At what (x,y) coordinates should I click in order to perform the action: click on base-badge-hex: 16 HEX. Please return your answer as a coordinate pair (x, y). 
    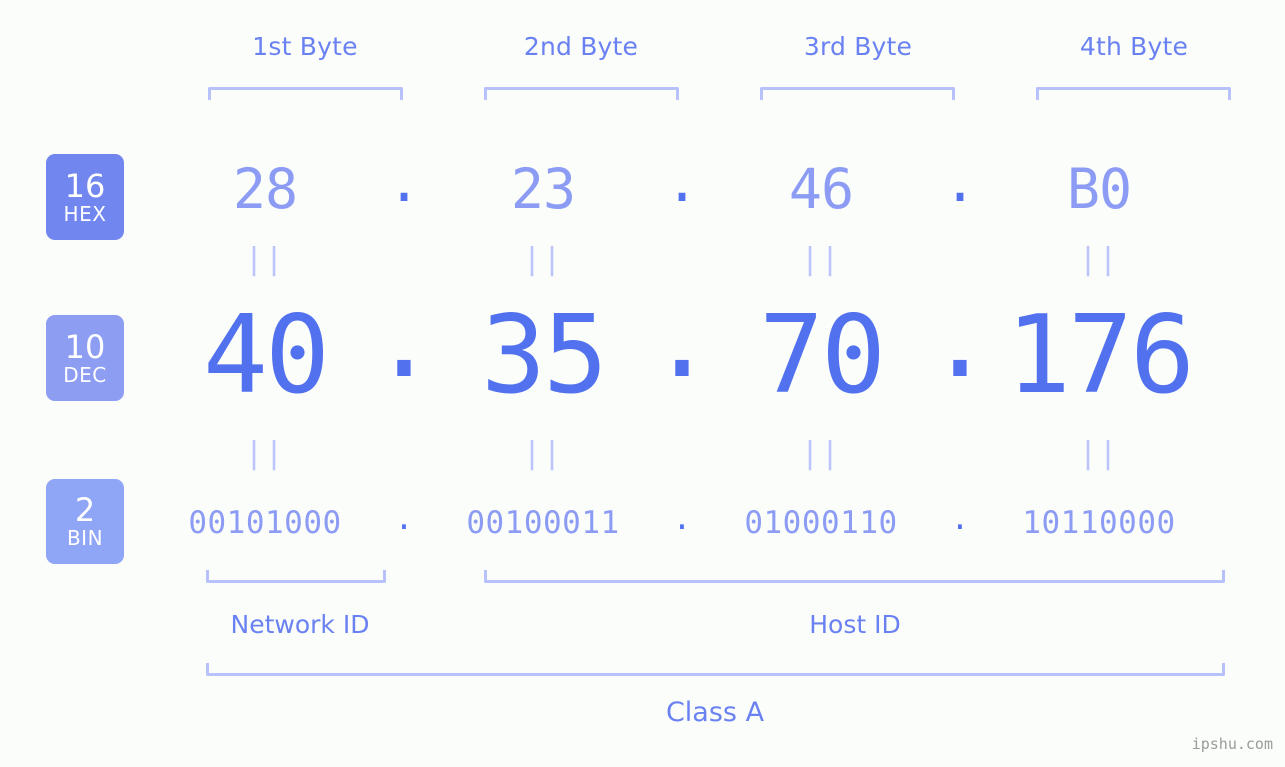
    Looking at the image, I should click on (85, 197).